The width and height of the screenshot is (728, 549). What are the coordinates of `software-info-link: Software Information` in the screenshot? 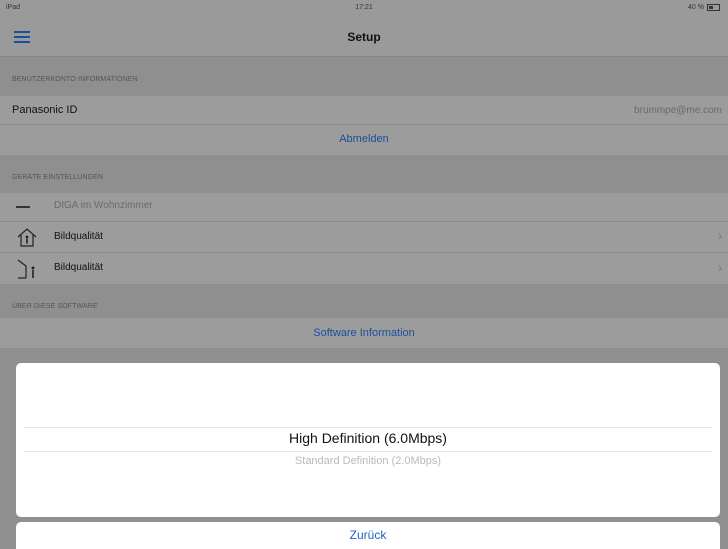 It's located at (364, 333).